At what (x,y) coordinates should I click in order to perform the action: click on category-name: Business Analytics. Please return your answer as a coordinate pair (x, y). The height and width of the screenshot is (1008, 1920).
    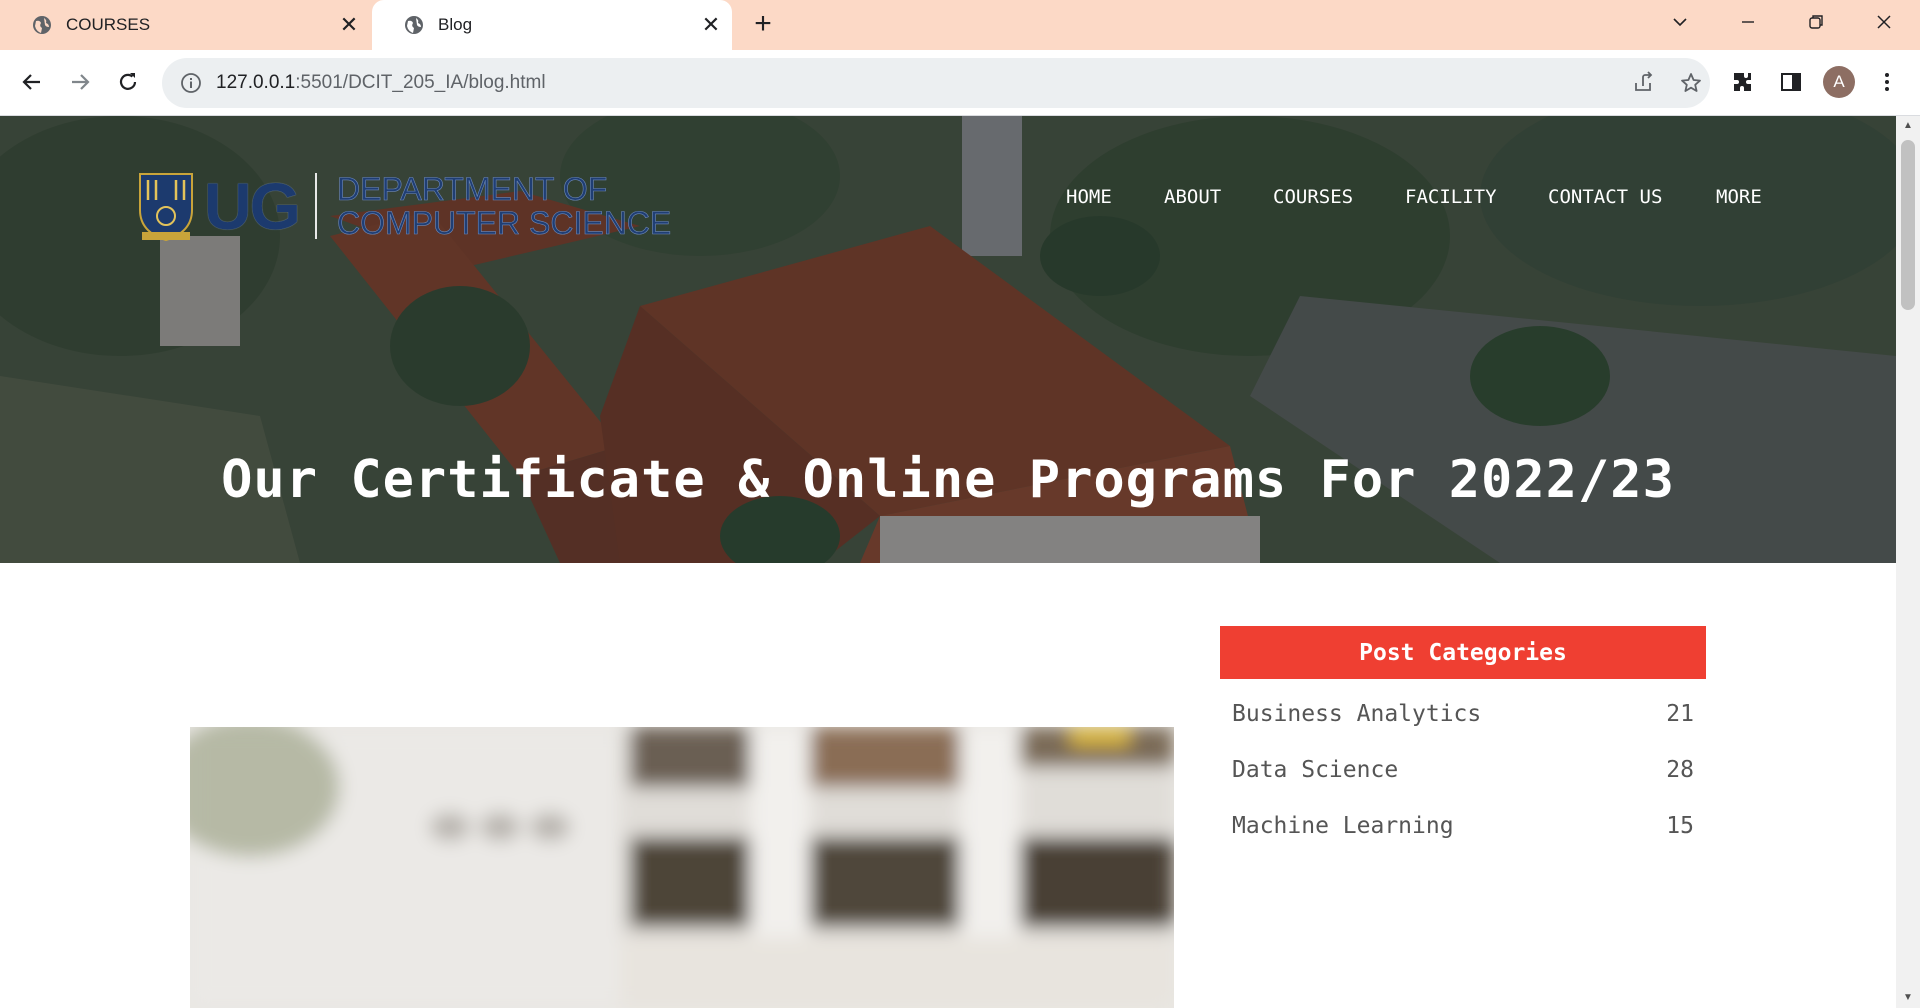
    Looking at the image, I should click on (1357, 714).